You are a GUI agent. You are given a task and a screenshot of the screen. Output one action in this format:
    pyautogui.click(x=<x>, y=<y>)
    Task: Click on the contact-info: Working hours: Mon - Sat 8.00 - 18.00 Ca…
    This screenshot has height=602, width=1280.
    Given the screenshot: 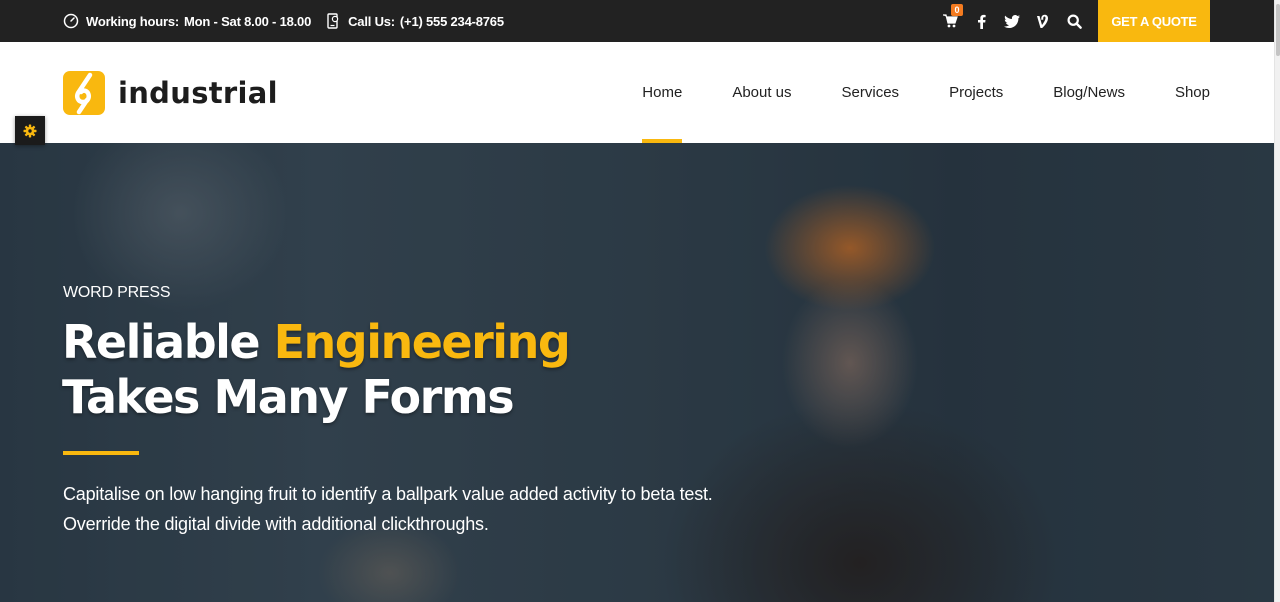 What is the action you would take?
    pyautogui.click(x=290, y=21)
    